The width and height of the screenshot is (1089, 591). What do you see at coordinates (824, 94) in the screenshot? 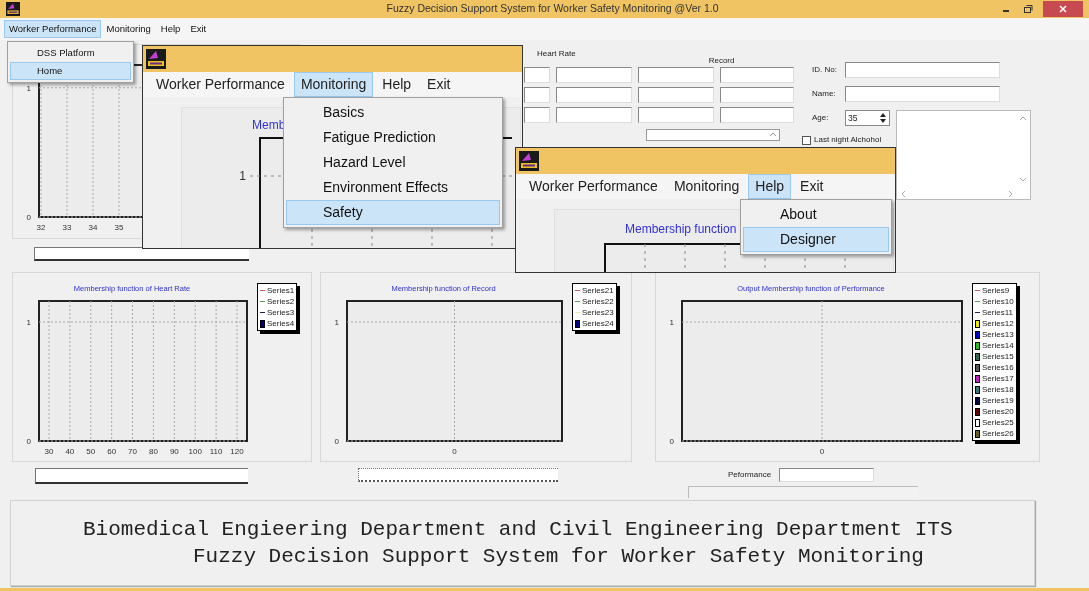
I see `field-label: Name:` at bounding box center [824, 94].